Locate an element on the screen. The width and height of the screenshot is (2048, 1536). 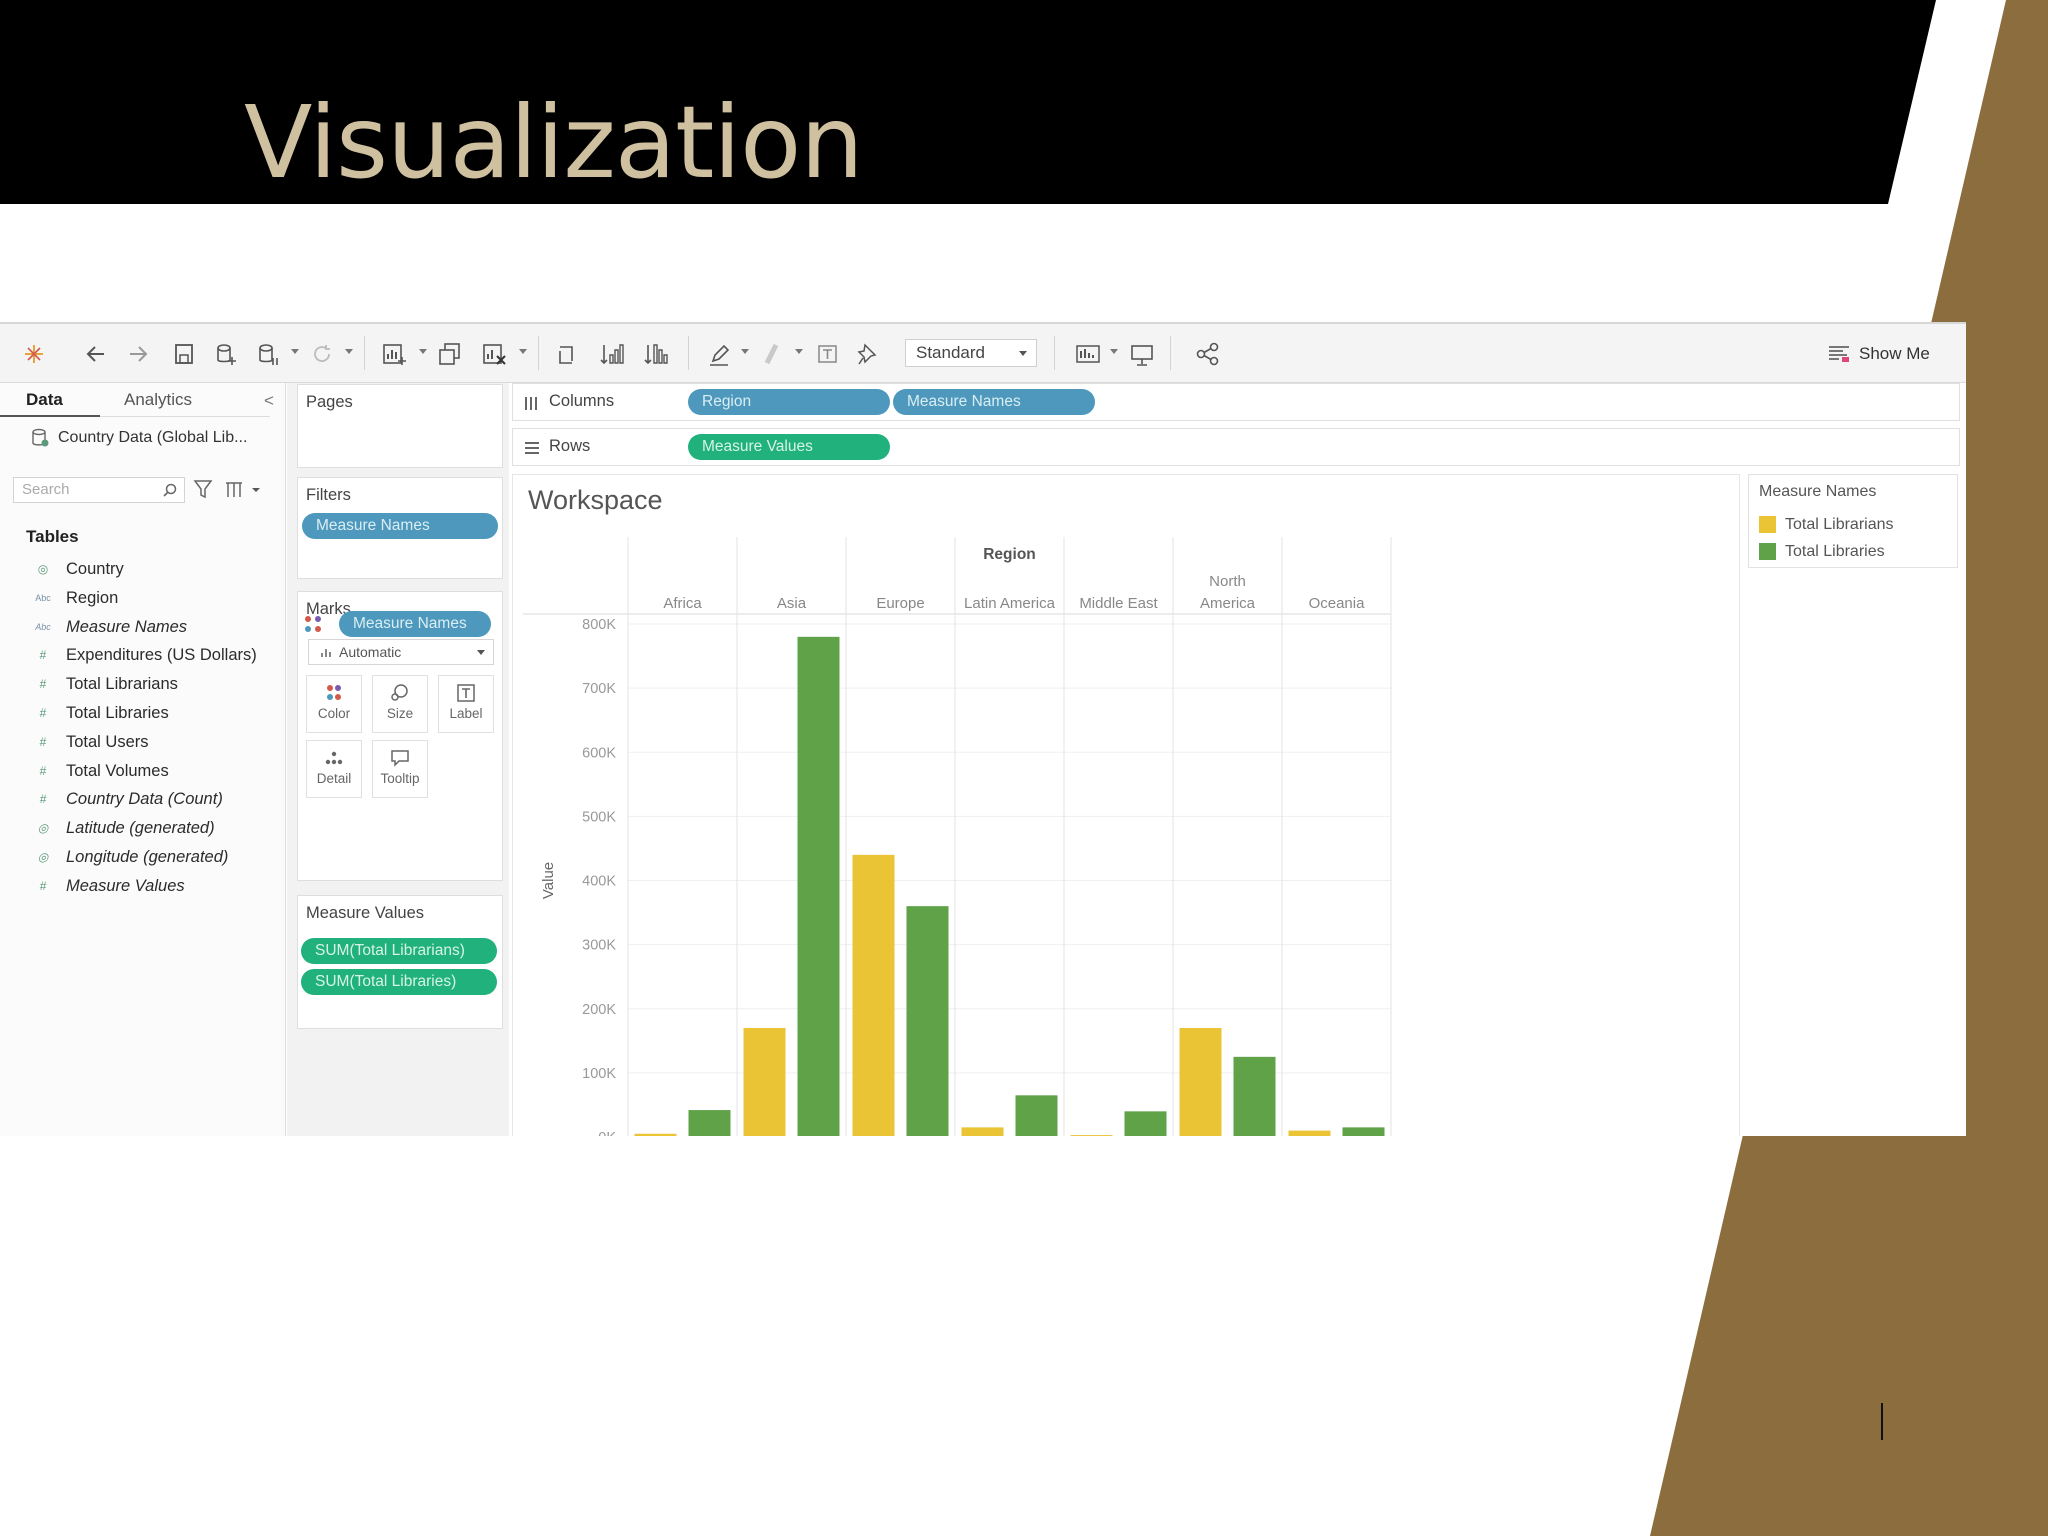
field-item: ◎ Country is located at coordinates (75, 569).